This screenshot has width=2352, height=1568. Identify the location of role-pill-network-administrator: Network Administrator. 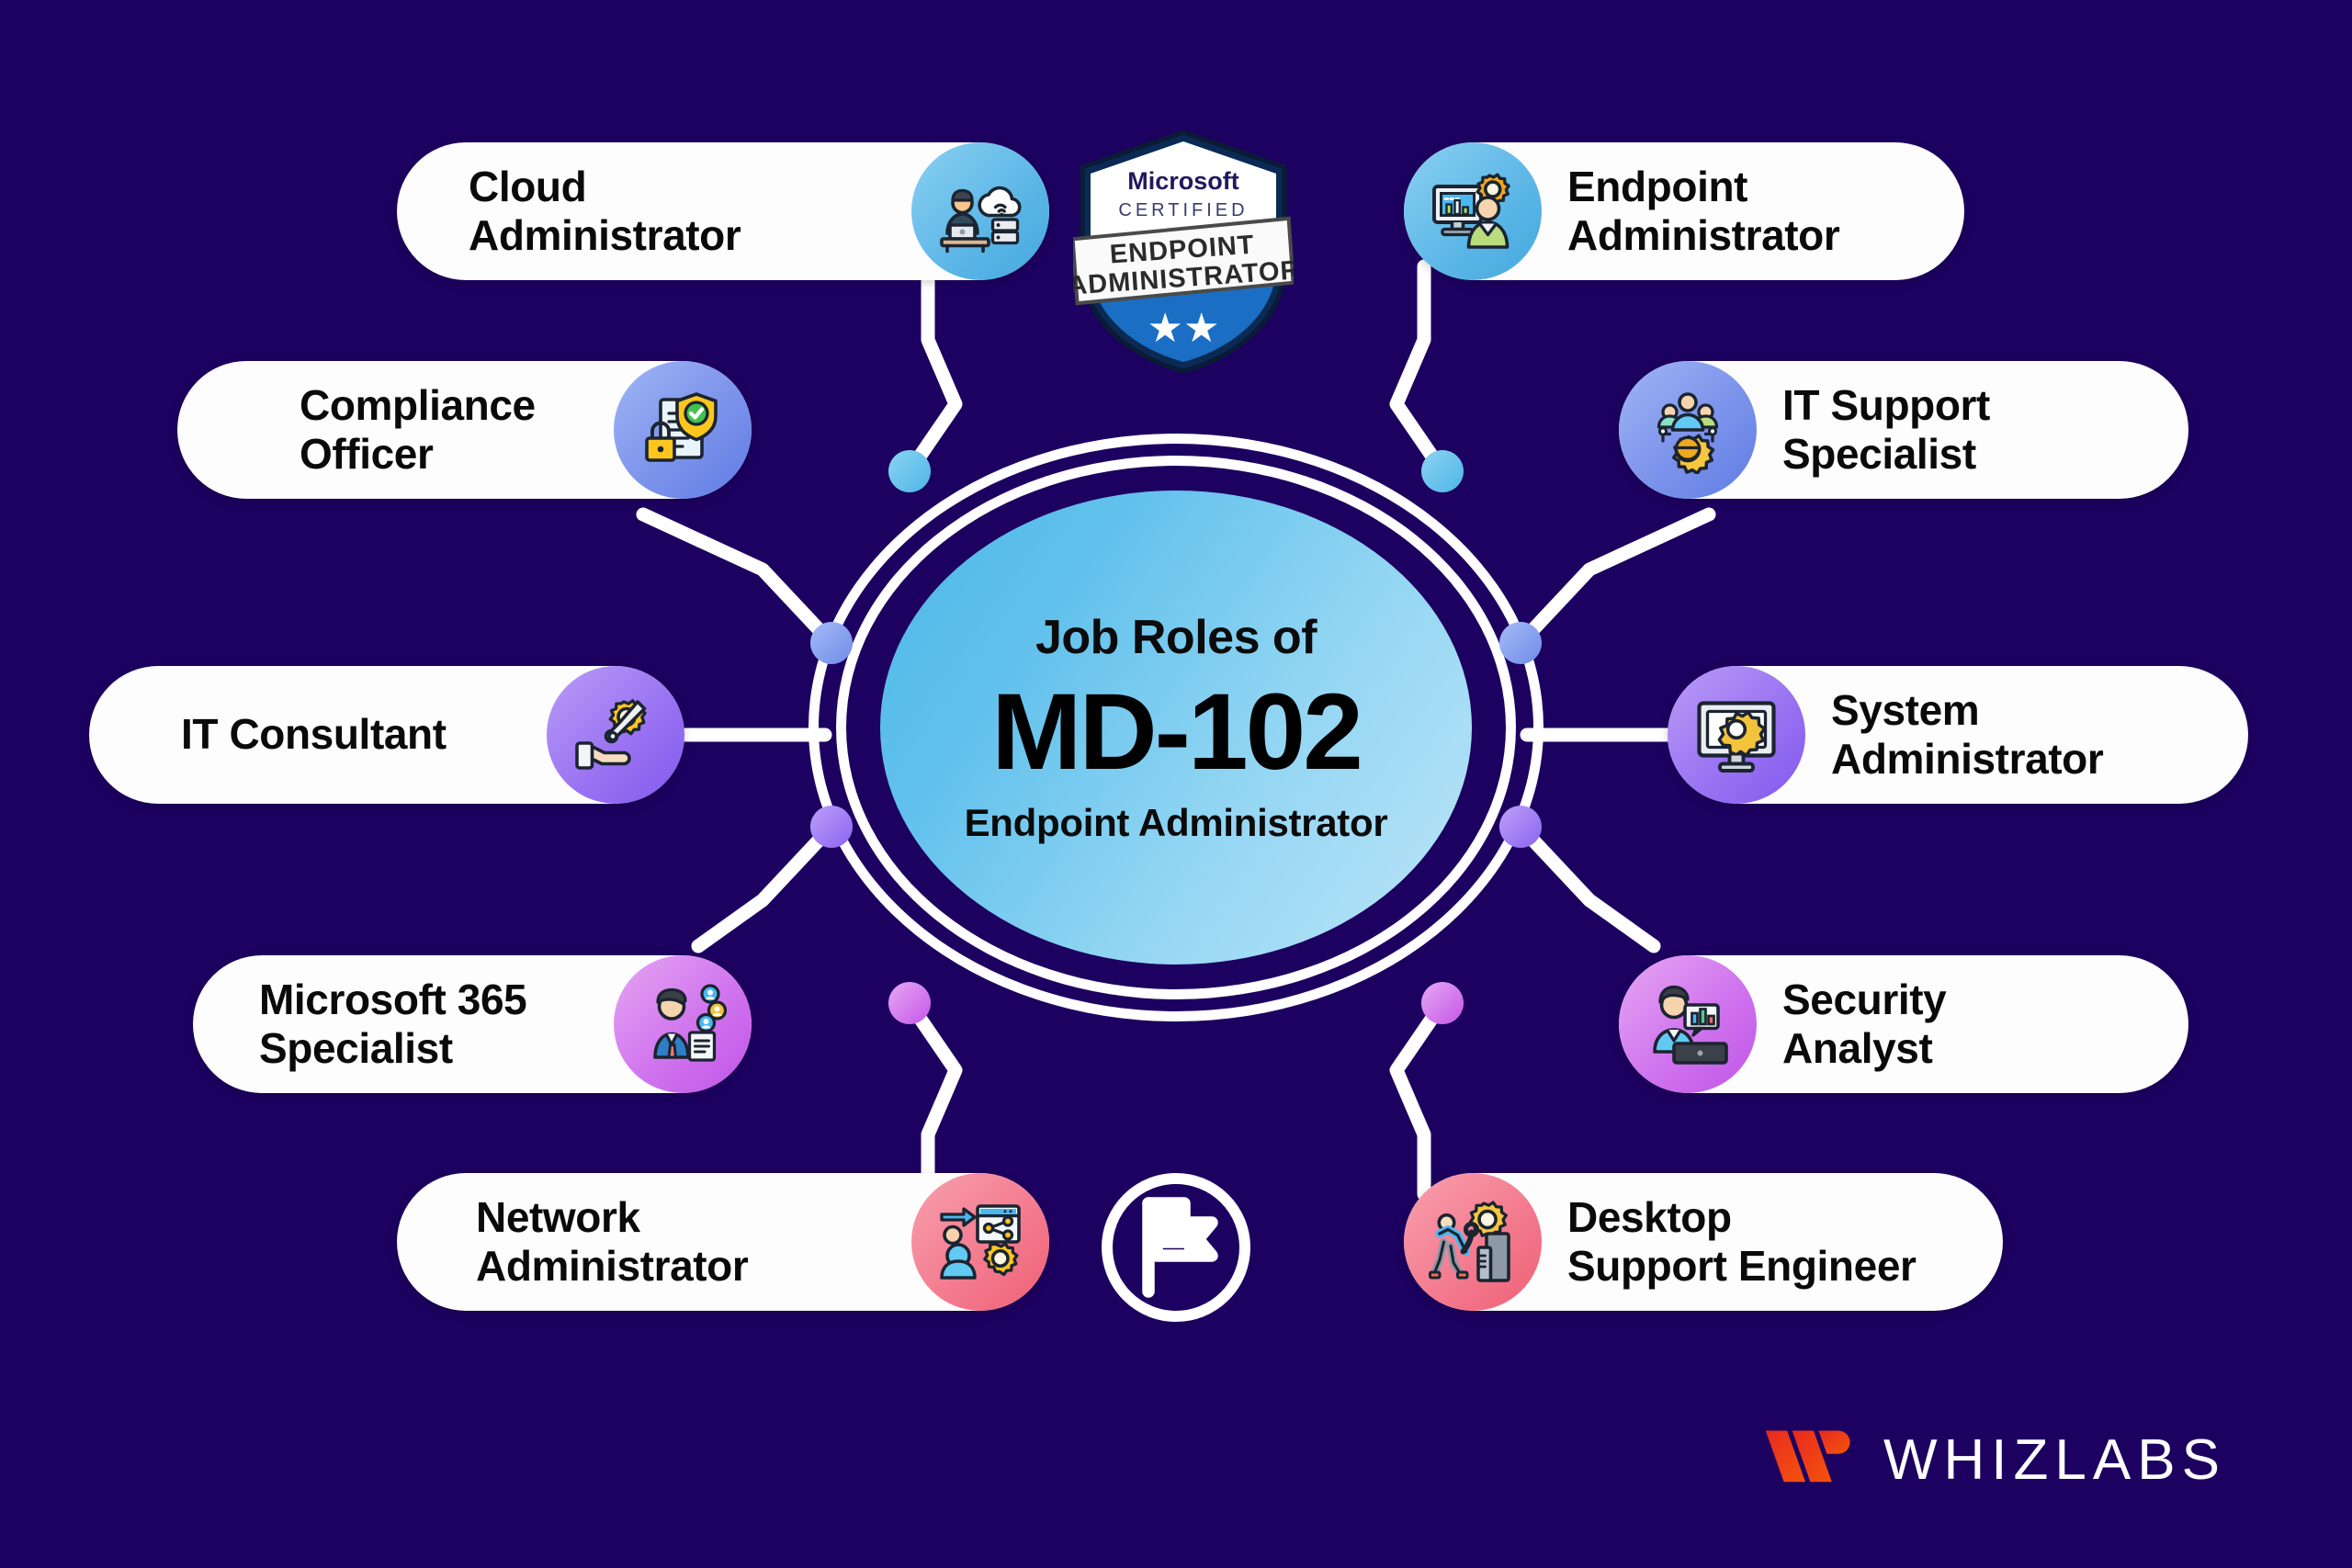
(723, 1242).